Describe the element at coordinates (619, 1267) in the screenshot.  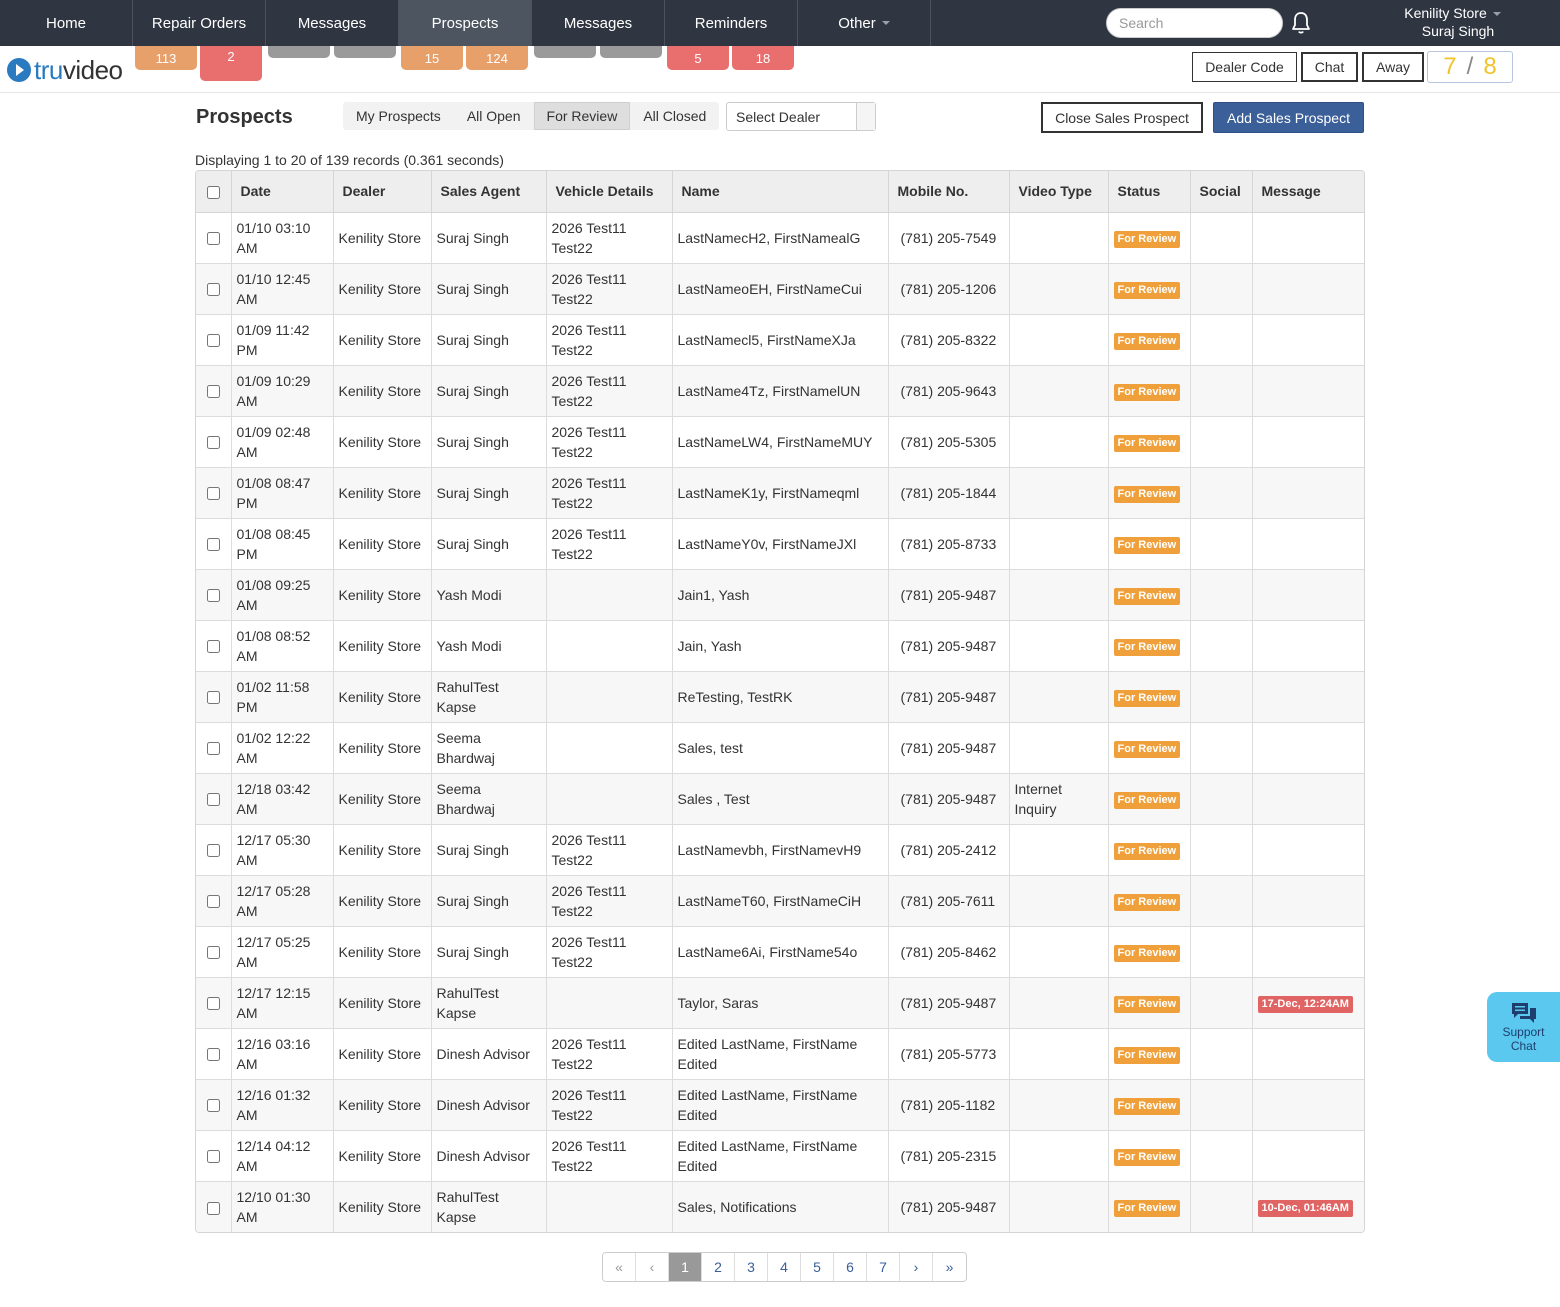
I see `page-link: «` at that location.